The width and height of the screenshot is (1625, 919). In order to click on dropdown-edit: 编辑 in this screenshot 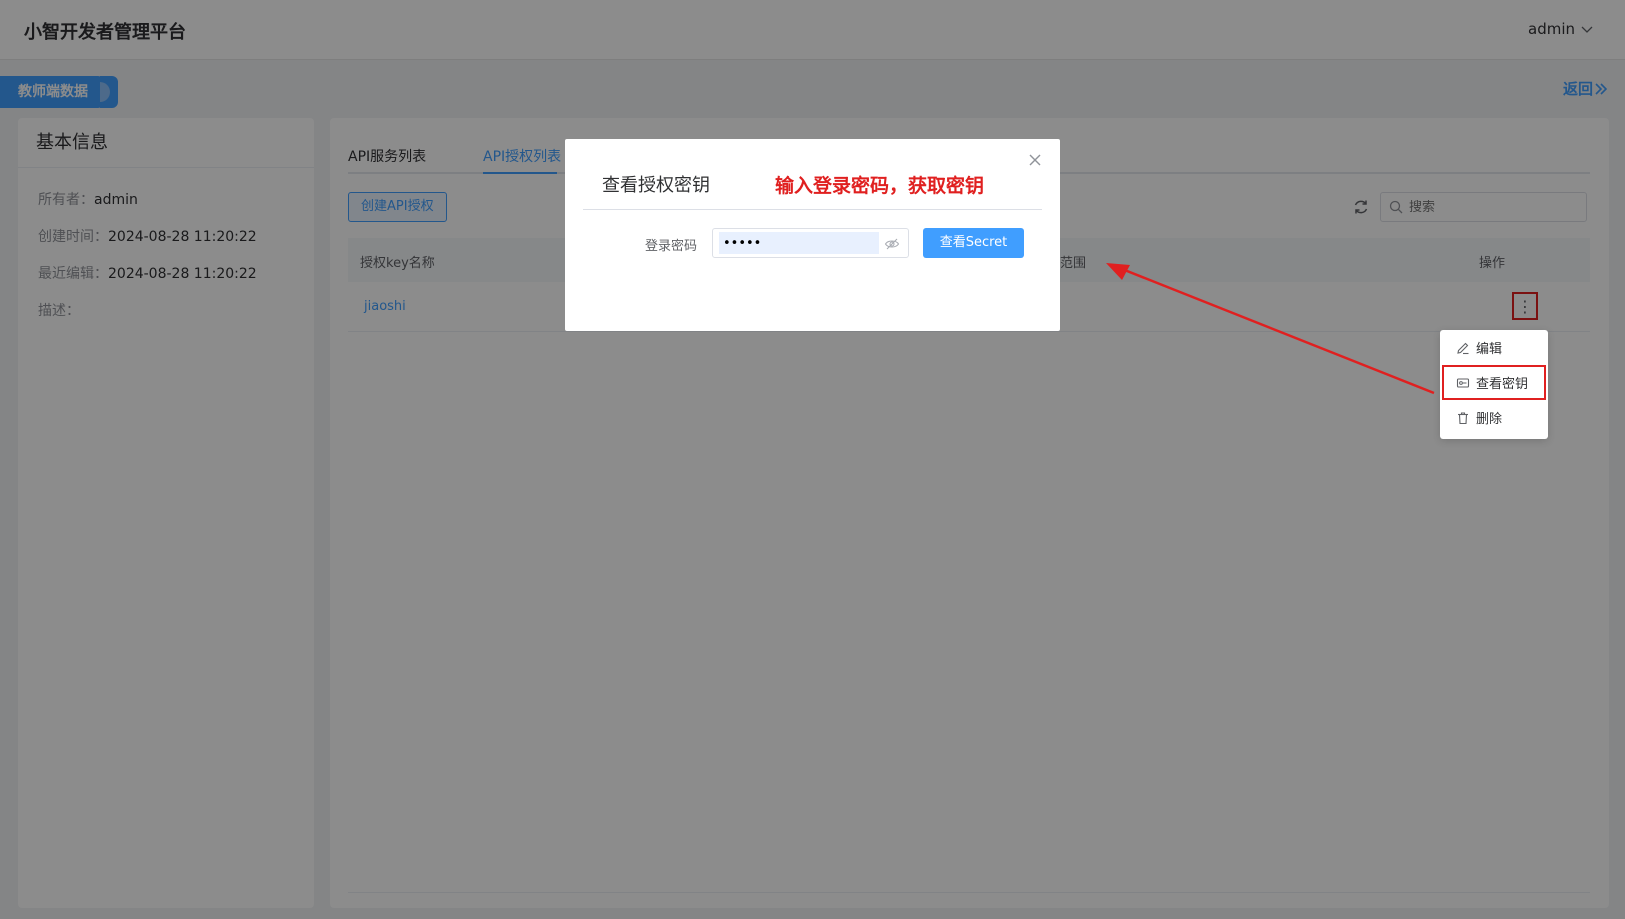, I will do `click(1494, 347)`.